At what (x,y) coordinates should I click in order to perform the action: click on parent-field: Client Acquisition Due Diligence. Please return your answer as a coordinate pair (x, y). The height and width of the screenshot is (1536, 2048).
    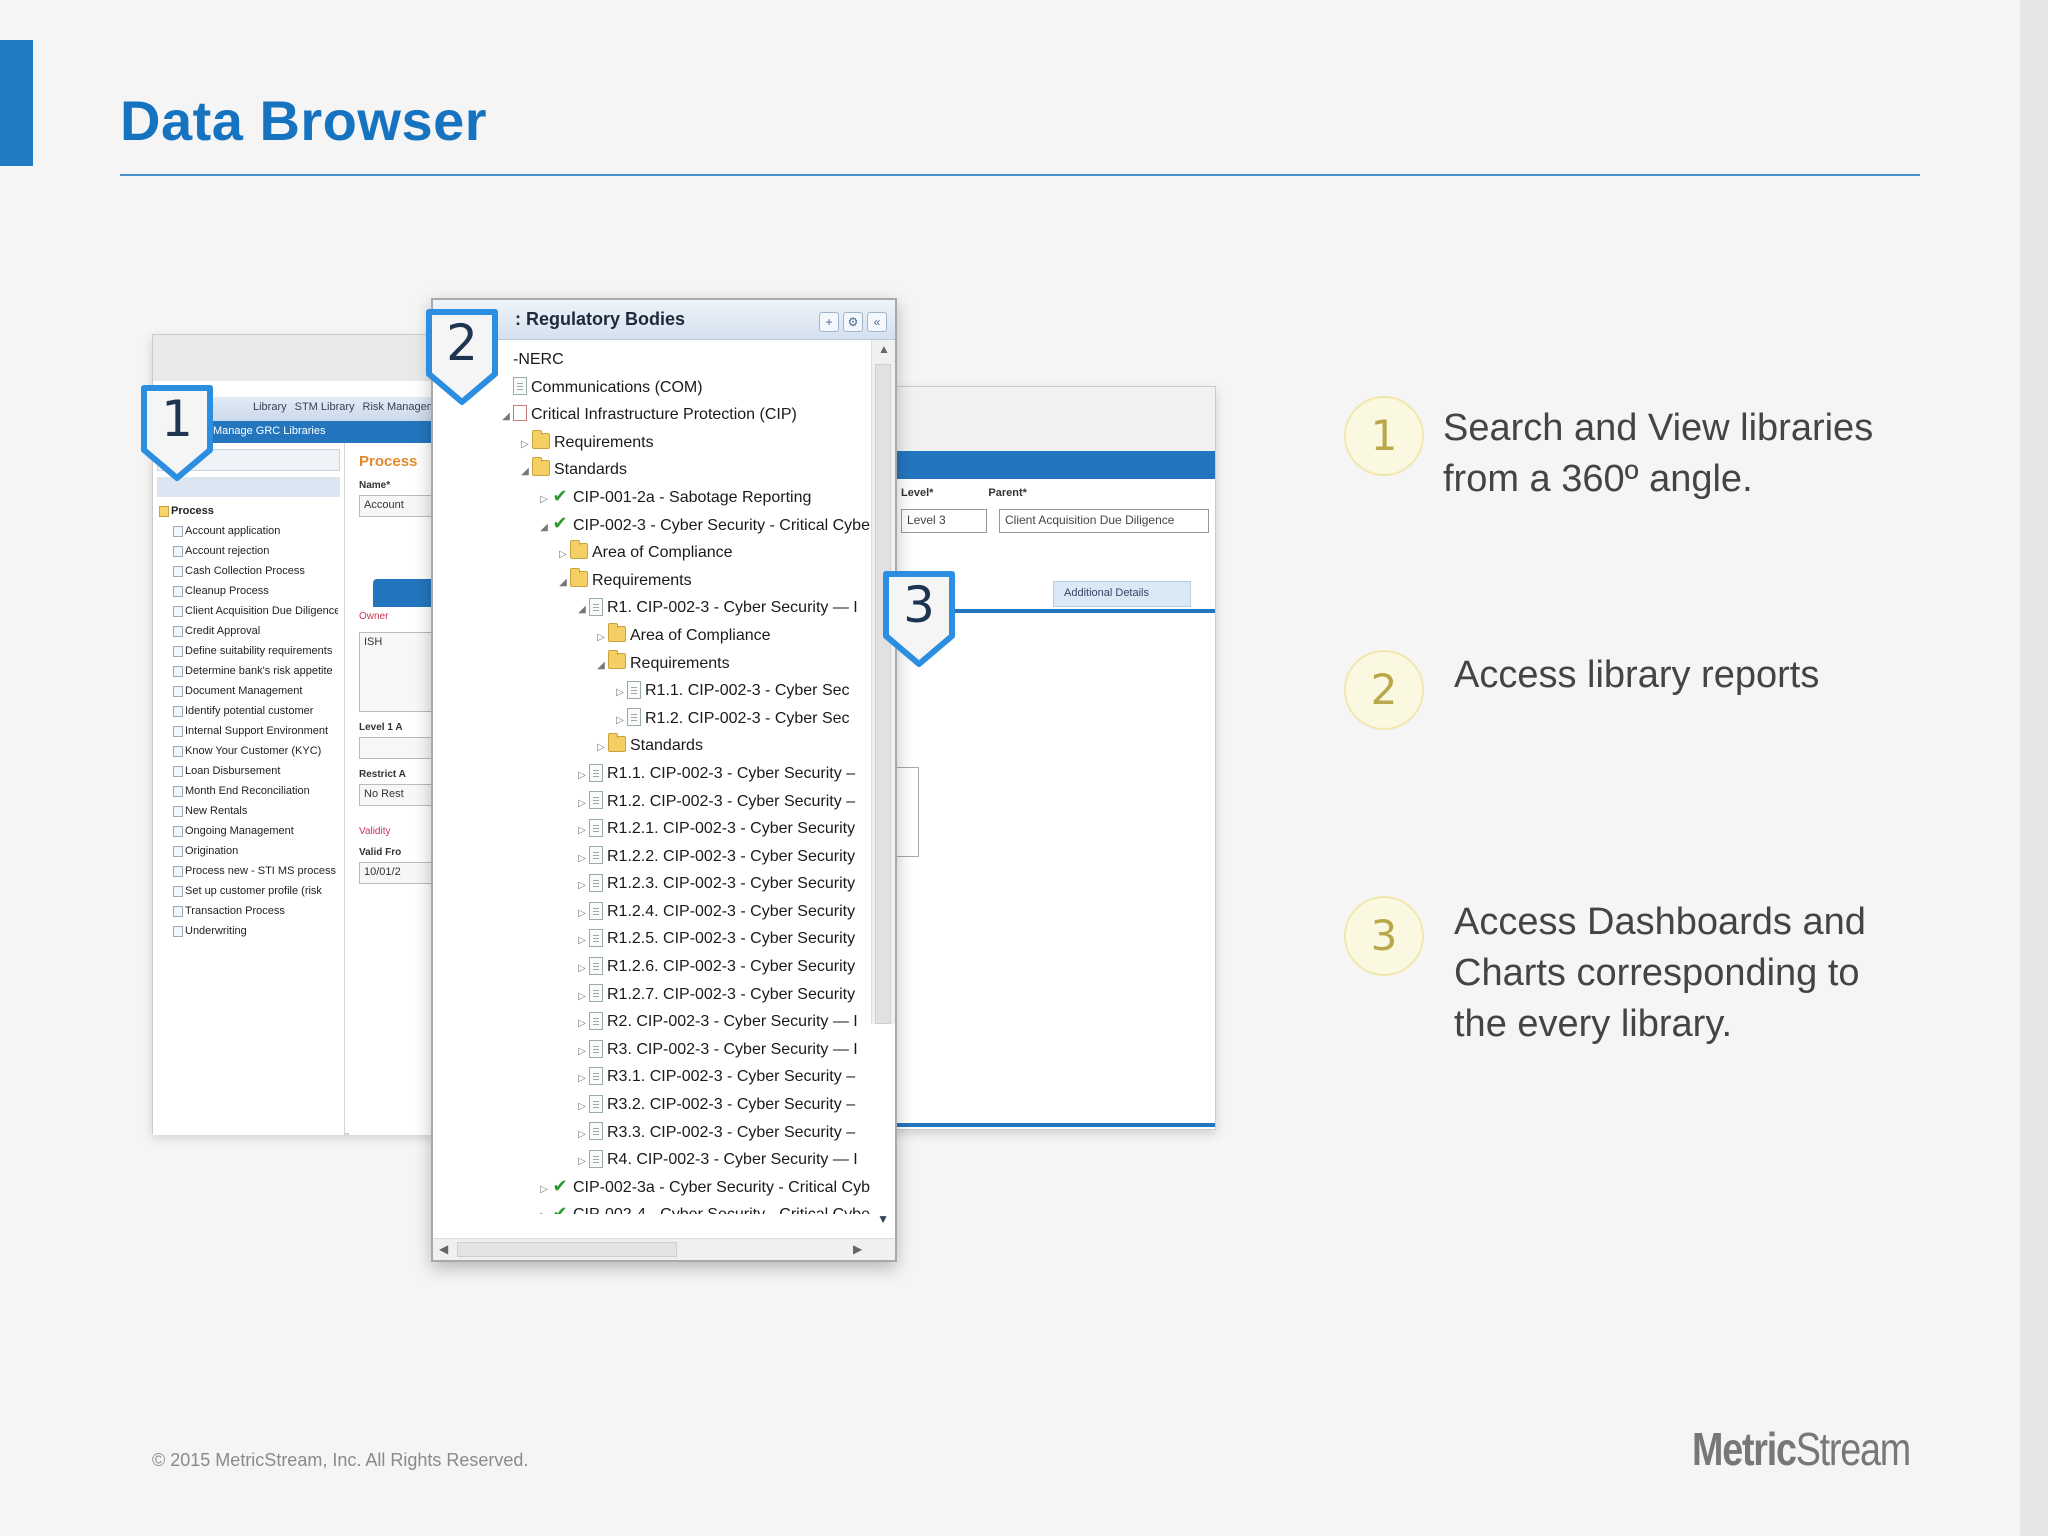
    Looking at the image, I should click on (1104, 521).